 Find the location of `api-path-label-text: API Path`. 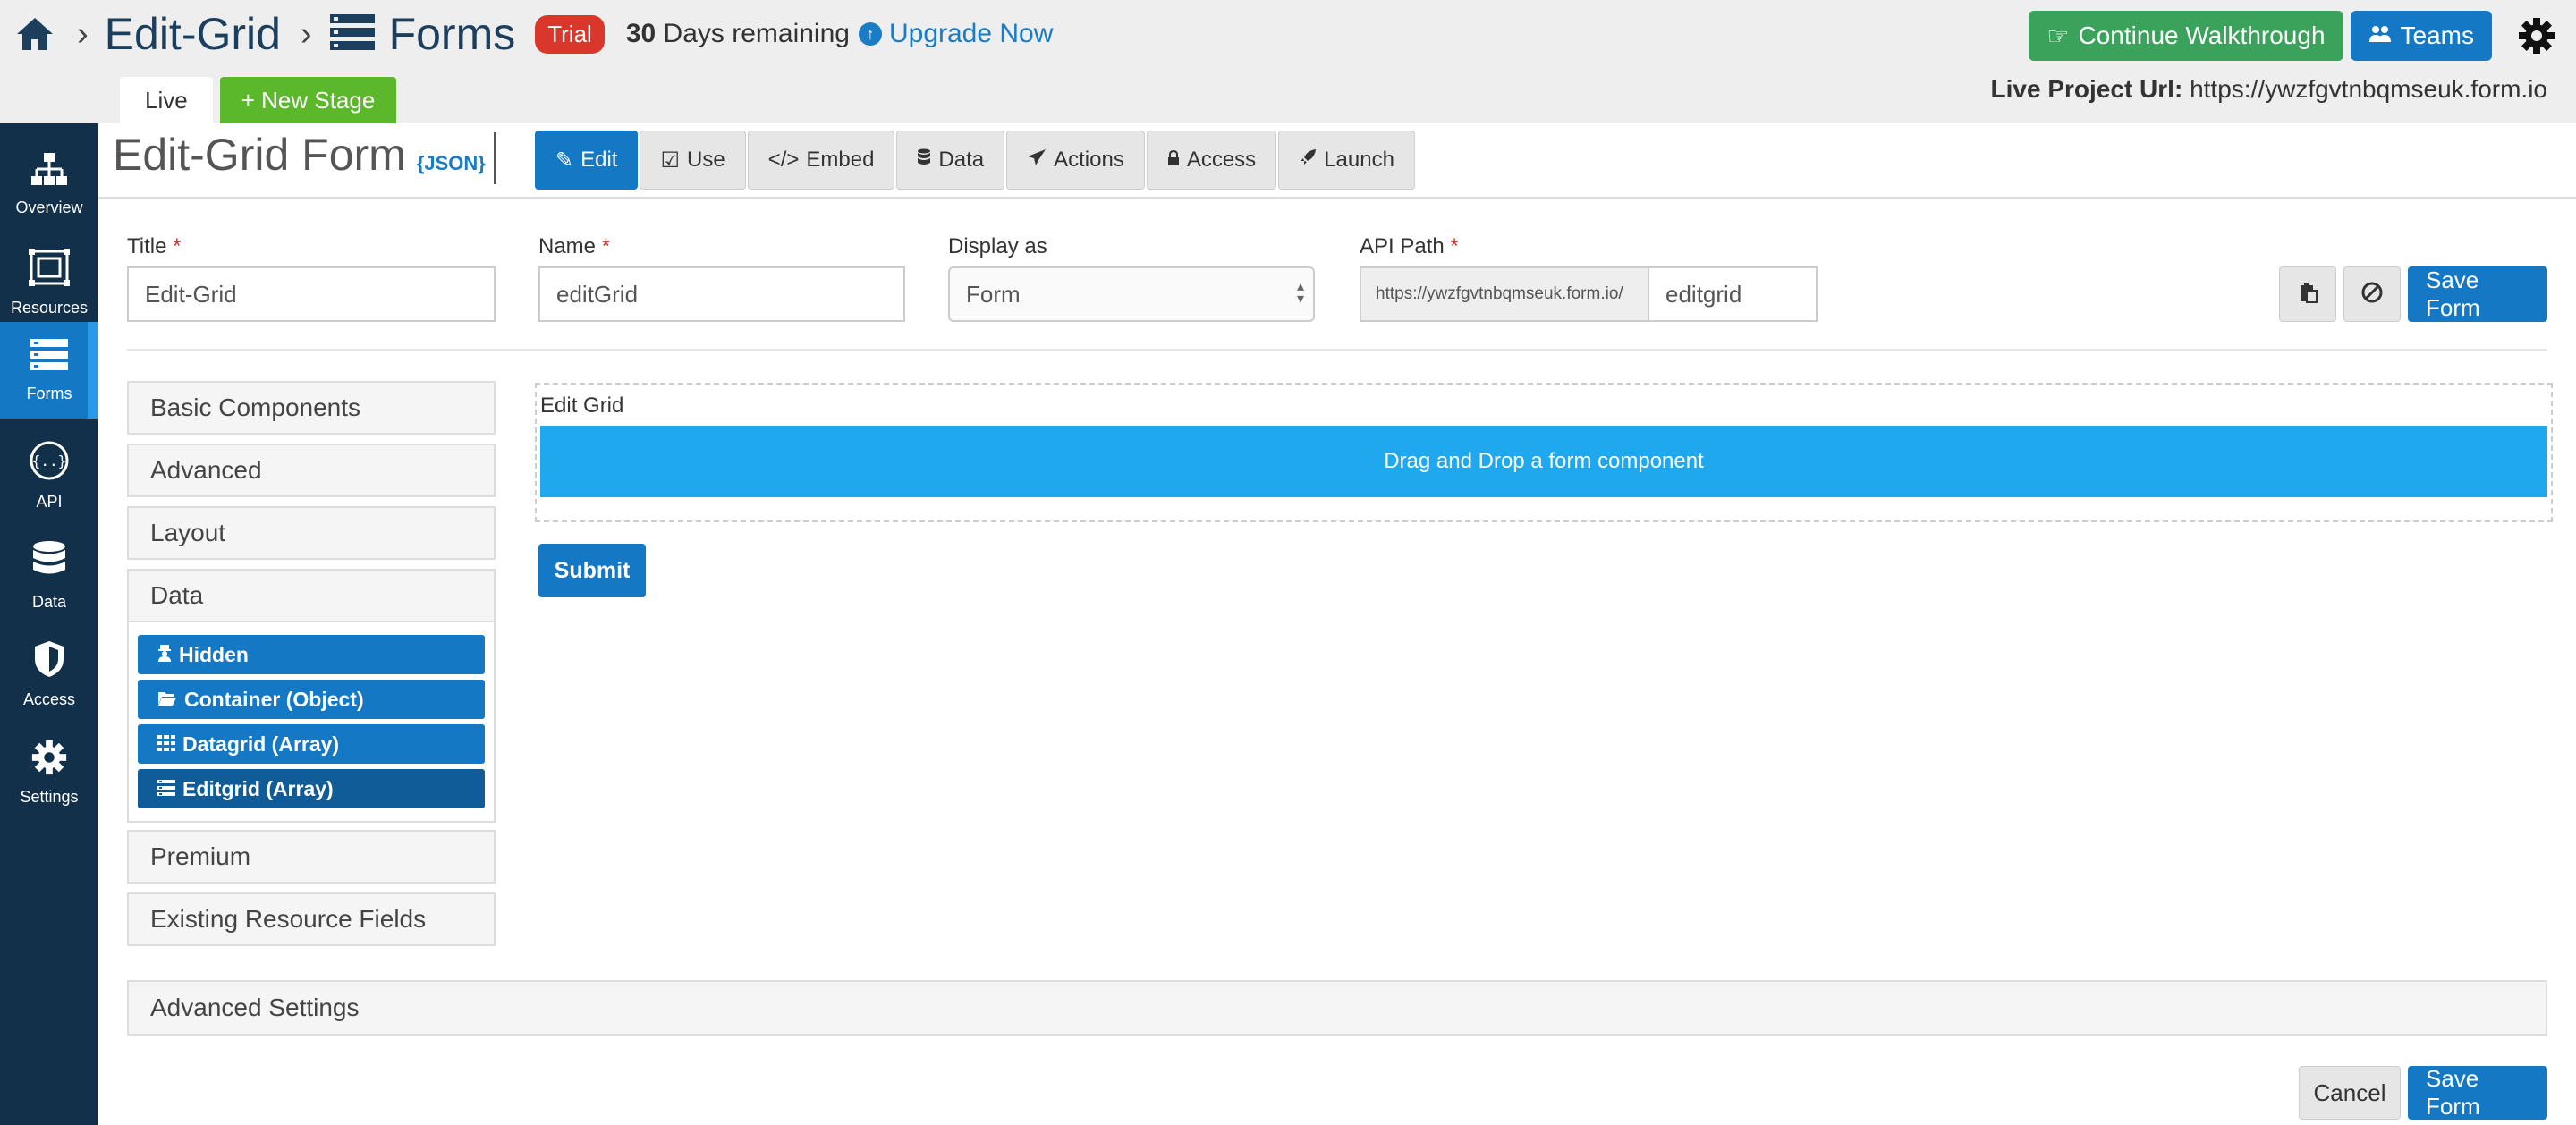

api-path-label-text: API Path is located at coordinates (1402, 246).